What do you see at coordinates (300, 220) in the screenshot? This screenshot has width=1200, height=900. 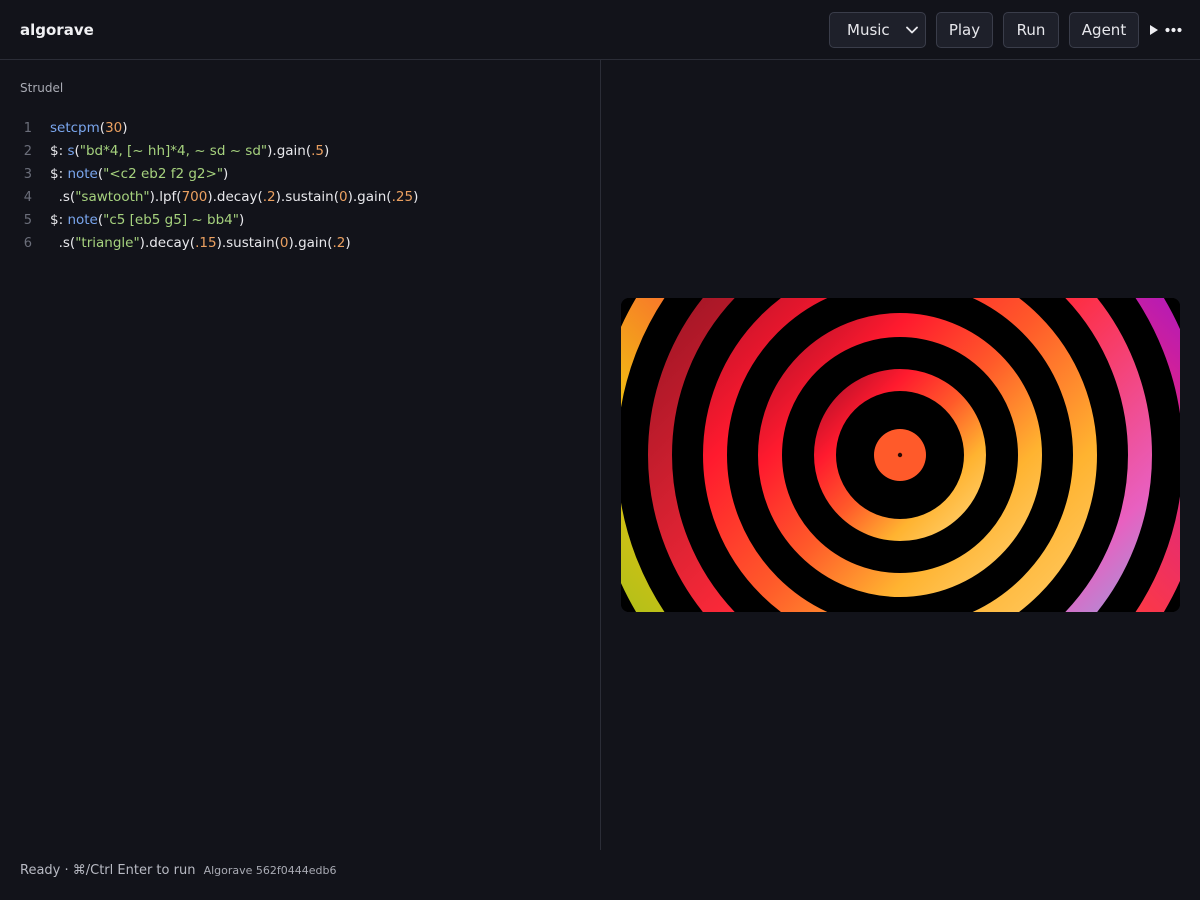 I see `code-line: 5 $: note("c5 [eb5 g5] ~ bb4")` at bounding box center [300, 220].